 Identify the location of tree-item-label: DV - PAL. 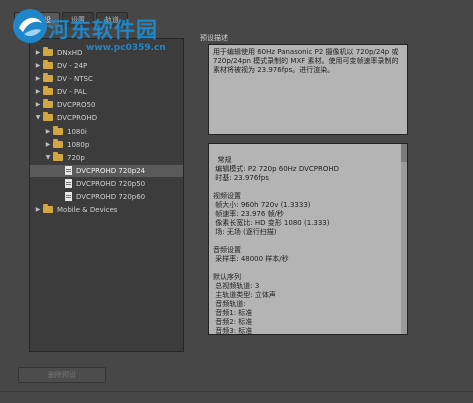
(72, 92).